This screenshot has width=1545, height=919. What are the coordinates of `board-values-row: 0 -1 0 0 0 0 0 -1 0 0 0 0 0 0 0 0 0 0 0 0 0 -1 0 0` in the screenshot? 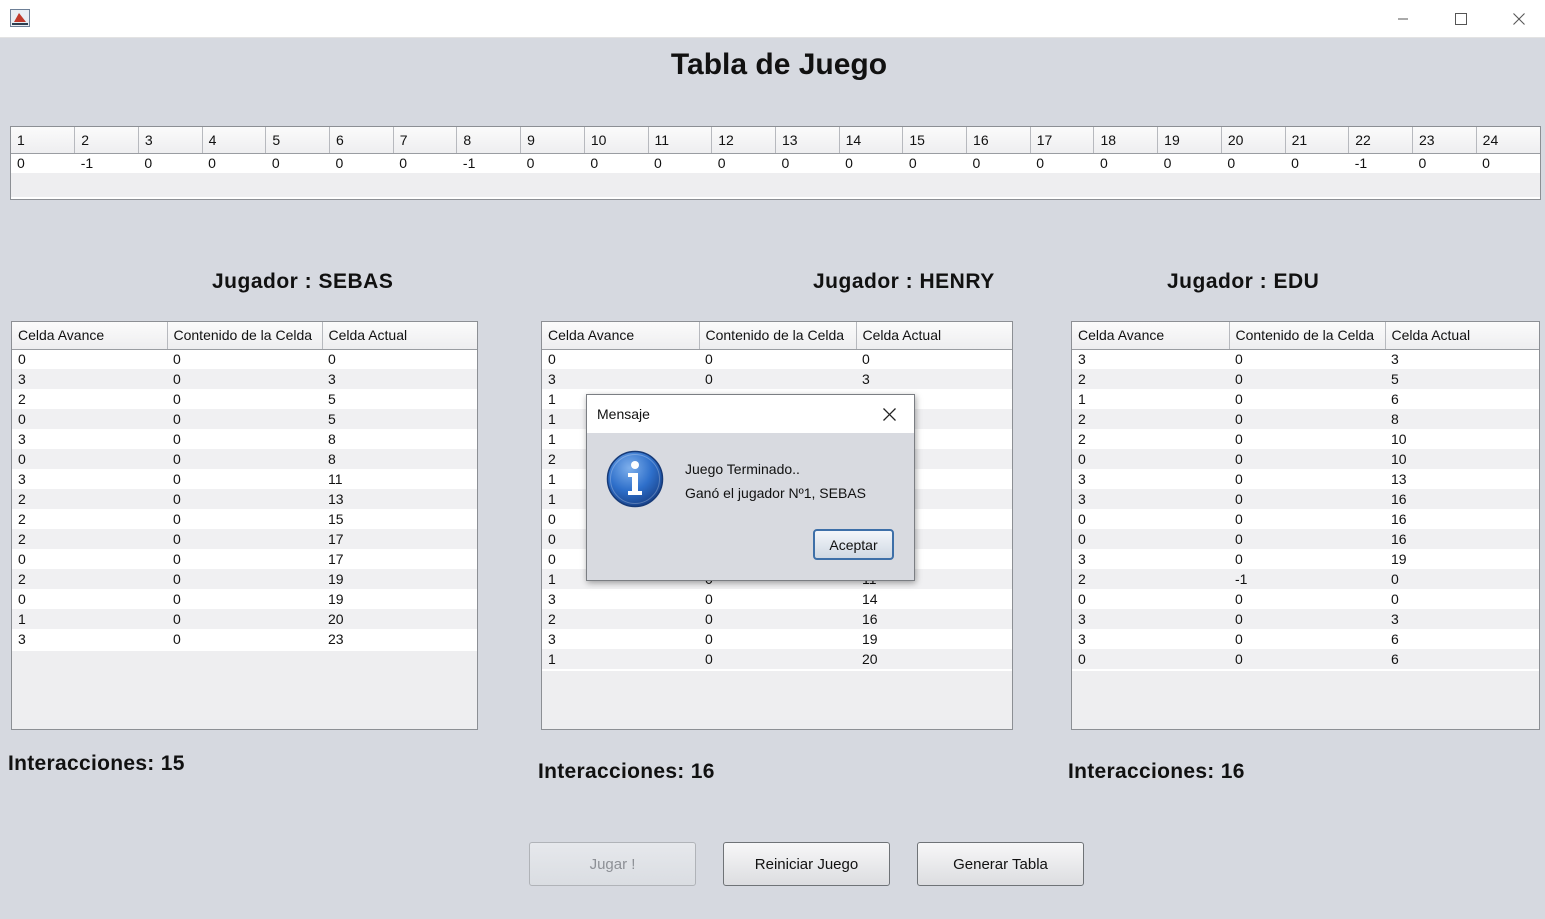 It's located at (775, 163).